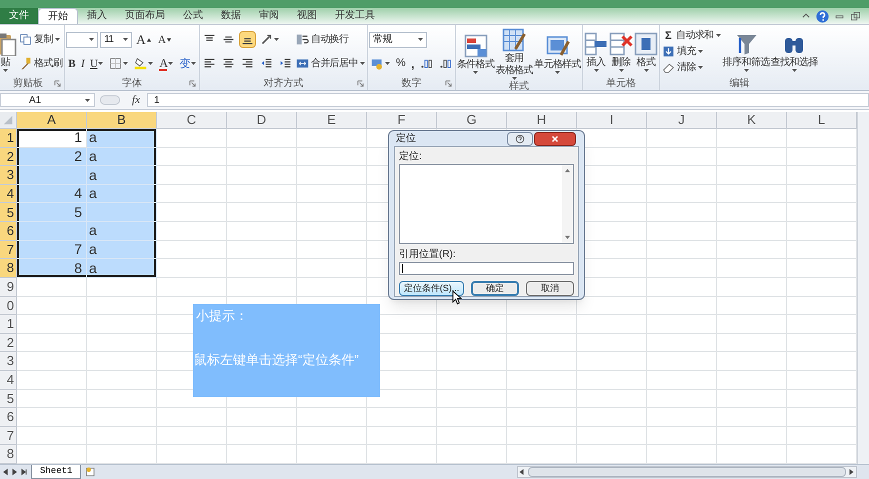 The image size is (869, 479). Describe the element at coordinates (567, 204) in the screenshot. I see `vertical-scrollbar` at that location.